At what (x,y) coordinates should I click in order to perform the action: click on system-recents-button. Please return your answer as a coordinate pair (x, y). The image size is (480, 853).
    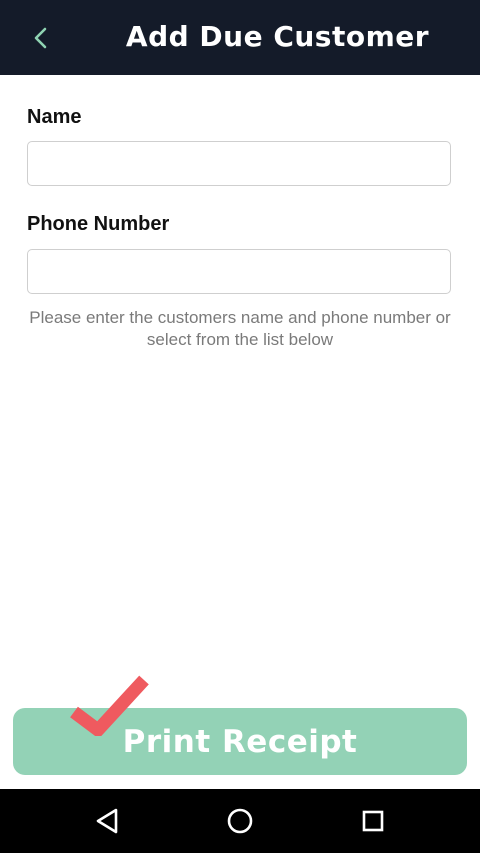
    Looking at the image, I should click on (373, 821).